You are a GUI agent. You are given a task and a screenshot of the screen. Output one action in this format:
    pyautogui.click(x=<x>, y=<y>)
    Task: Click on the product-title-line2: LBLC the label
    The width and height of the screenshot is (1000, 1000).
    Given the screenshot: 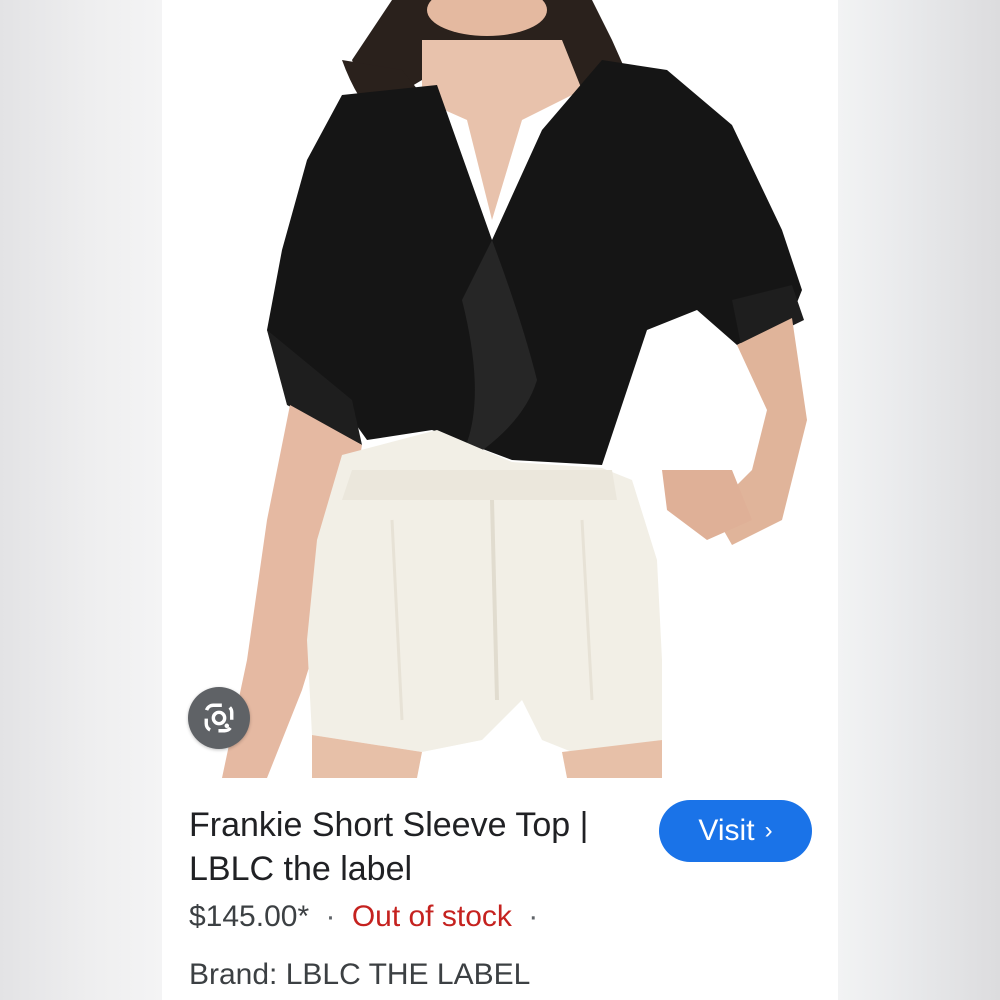 What is the action you would take?
    pyautogui.click(x=301, y=869)
    